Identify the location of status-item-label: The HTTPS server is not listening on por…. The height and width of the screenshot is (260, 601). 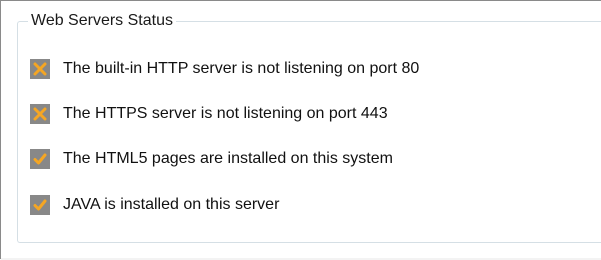
(225, 113).